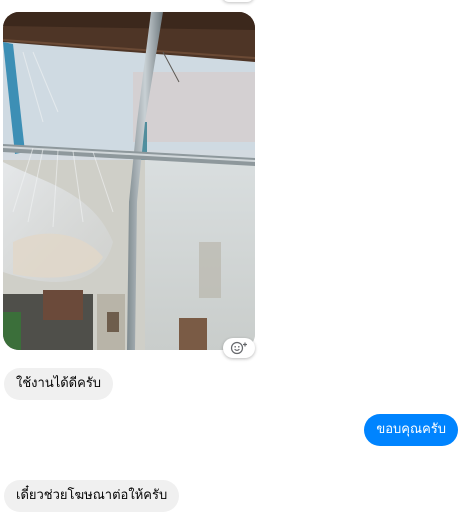 The image size is (460, 524). Describe the element at coordinates (411, 430) in the screenshot. I see `outgoing-message-bubble: ขอบคุณครับ` at that location.